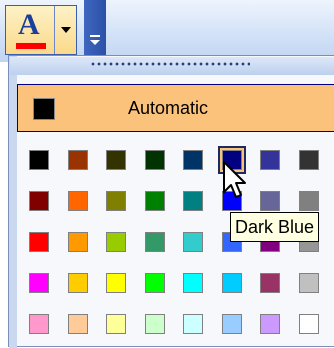  I want to click on palette-move-handle, so click(172, 66).